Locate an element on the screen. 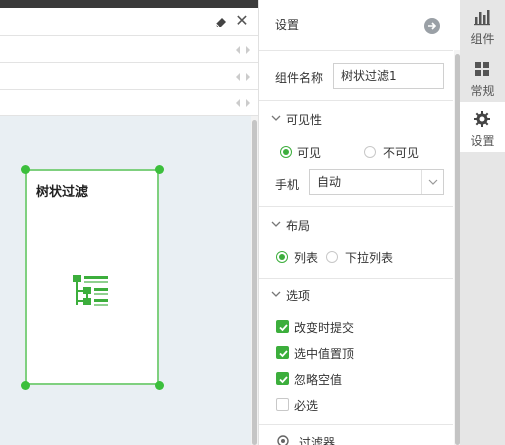  mobile-select-value: 自动 is located at coordinates (329, 182).